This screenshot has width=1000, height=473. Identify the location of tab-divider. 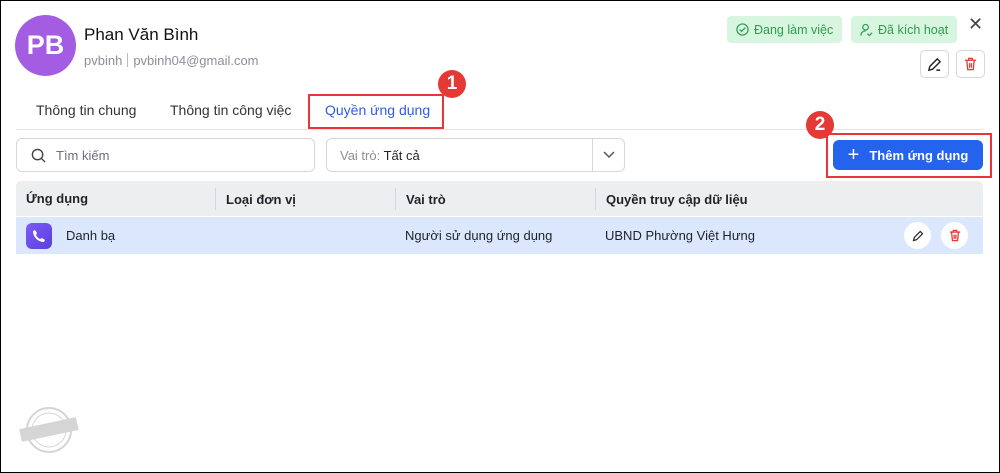
(499, 129).